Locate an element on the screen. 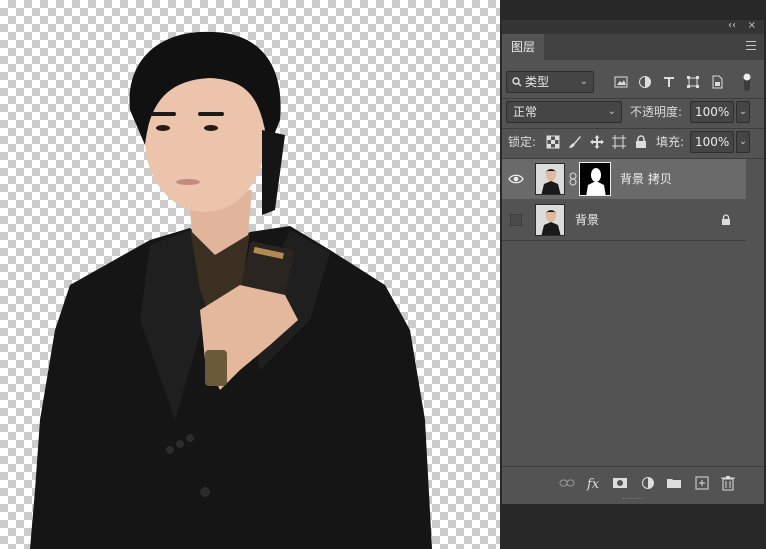  blend-mode-select: 正常 ⌄ is located at coordinates (564, 112).